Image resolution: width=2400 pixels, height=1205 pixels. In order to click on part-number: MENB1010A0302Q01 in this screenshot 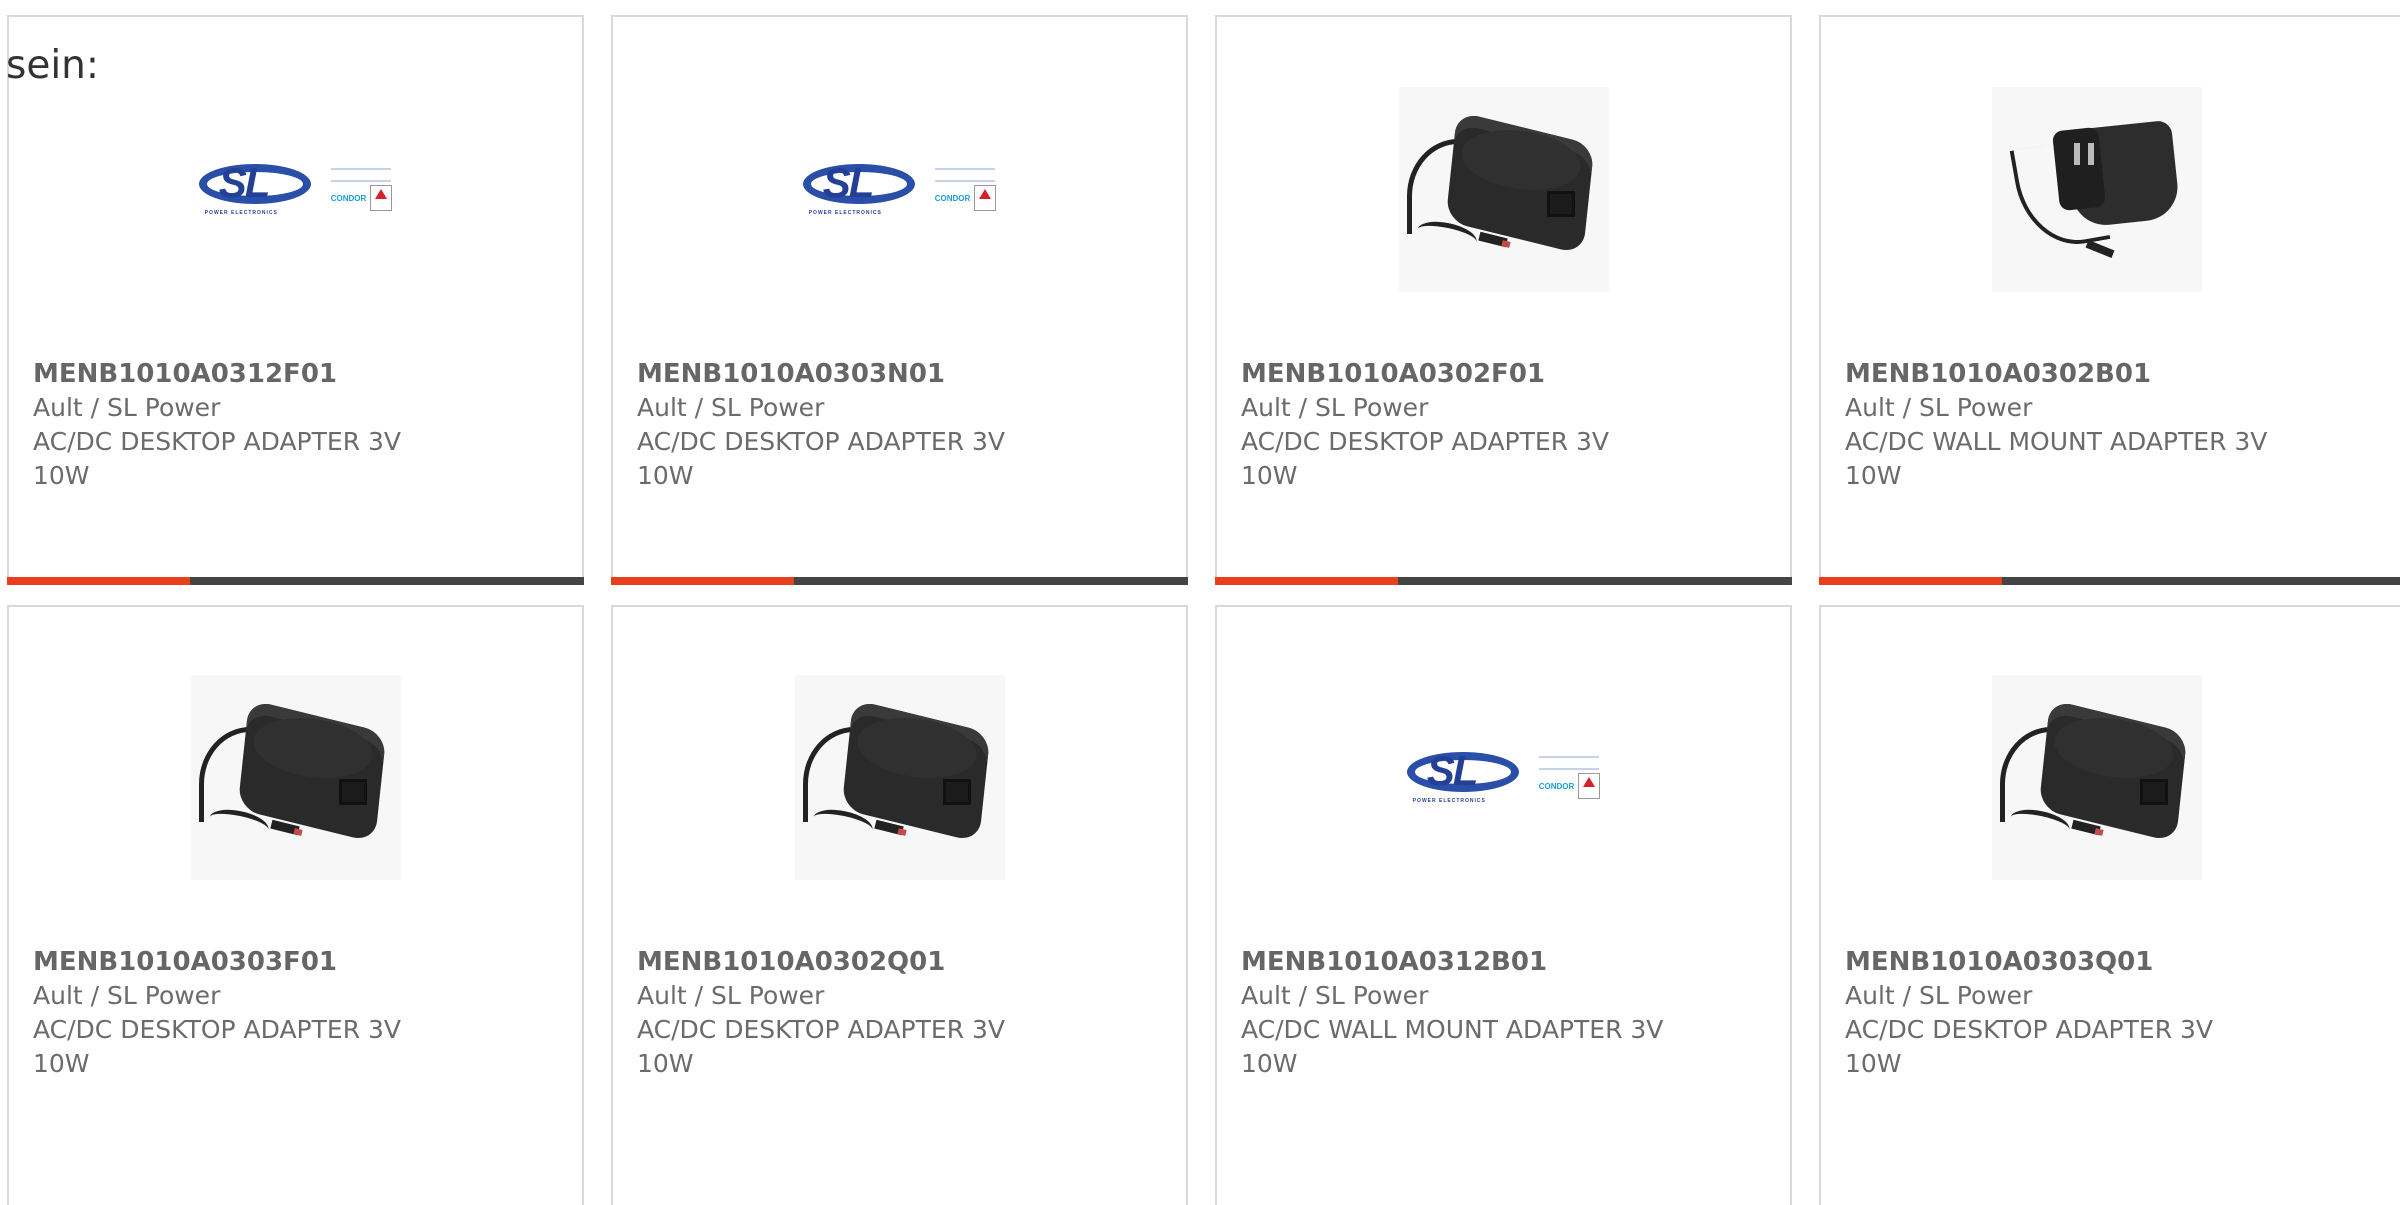, I will do `click(852, 962)`.